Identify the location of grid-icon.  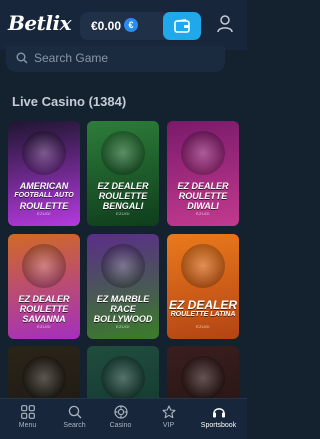
(27, 412).